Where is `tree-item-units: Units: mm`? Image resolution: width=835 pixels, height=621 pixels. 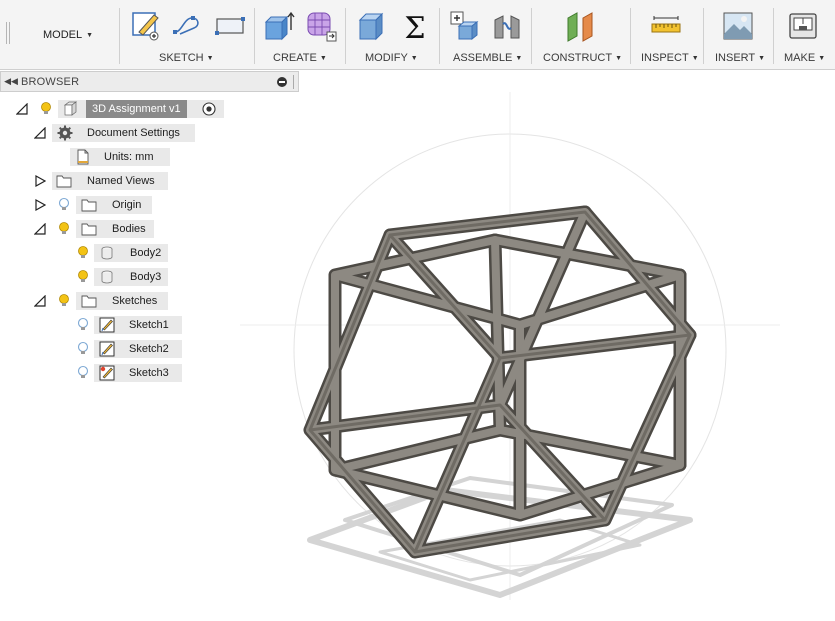 tree-item-units: Units: mm is located at coordinates (129, 157).